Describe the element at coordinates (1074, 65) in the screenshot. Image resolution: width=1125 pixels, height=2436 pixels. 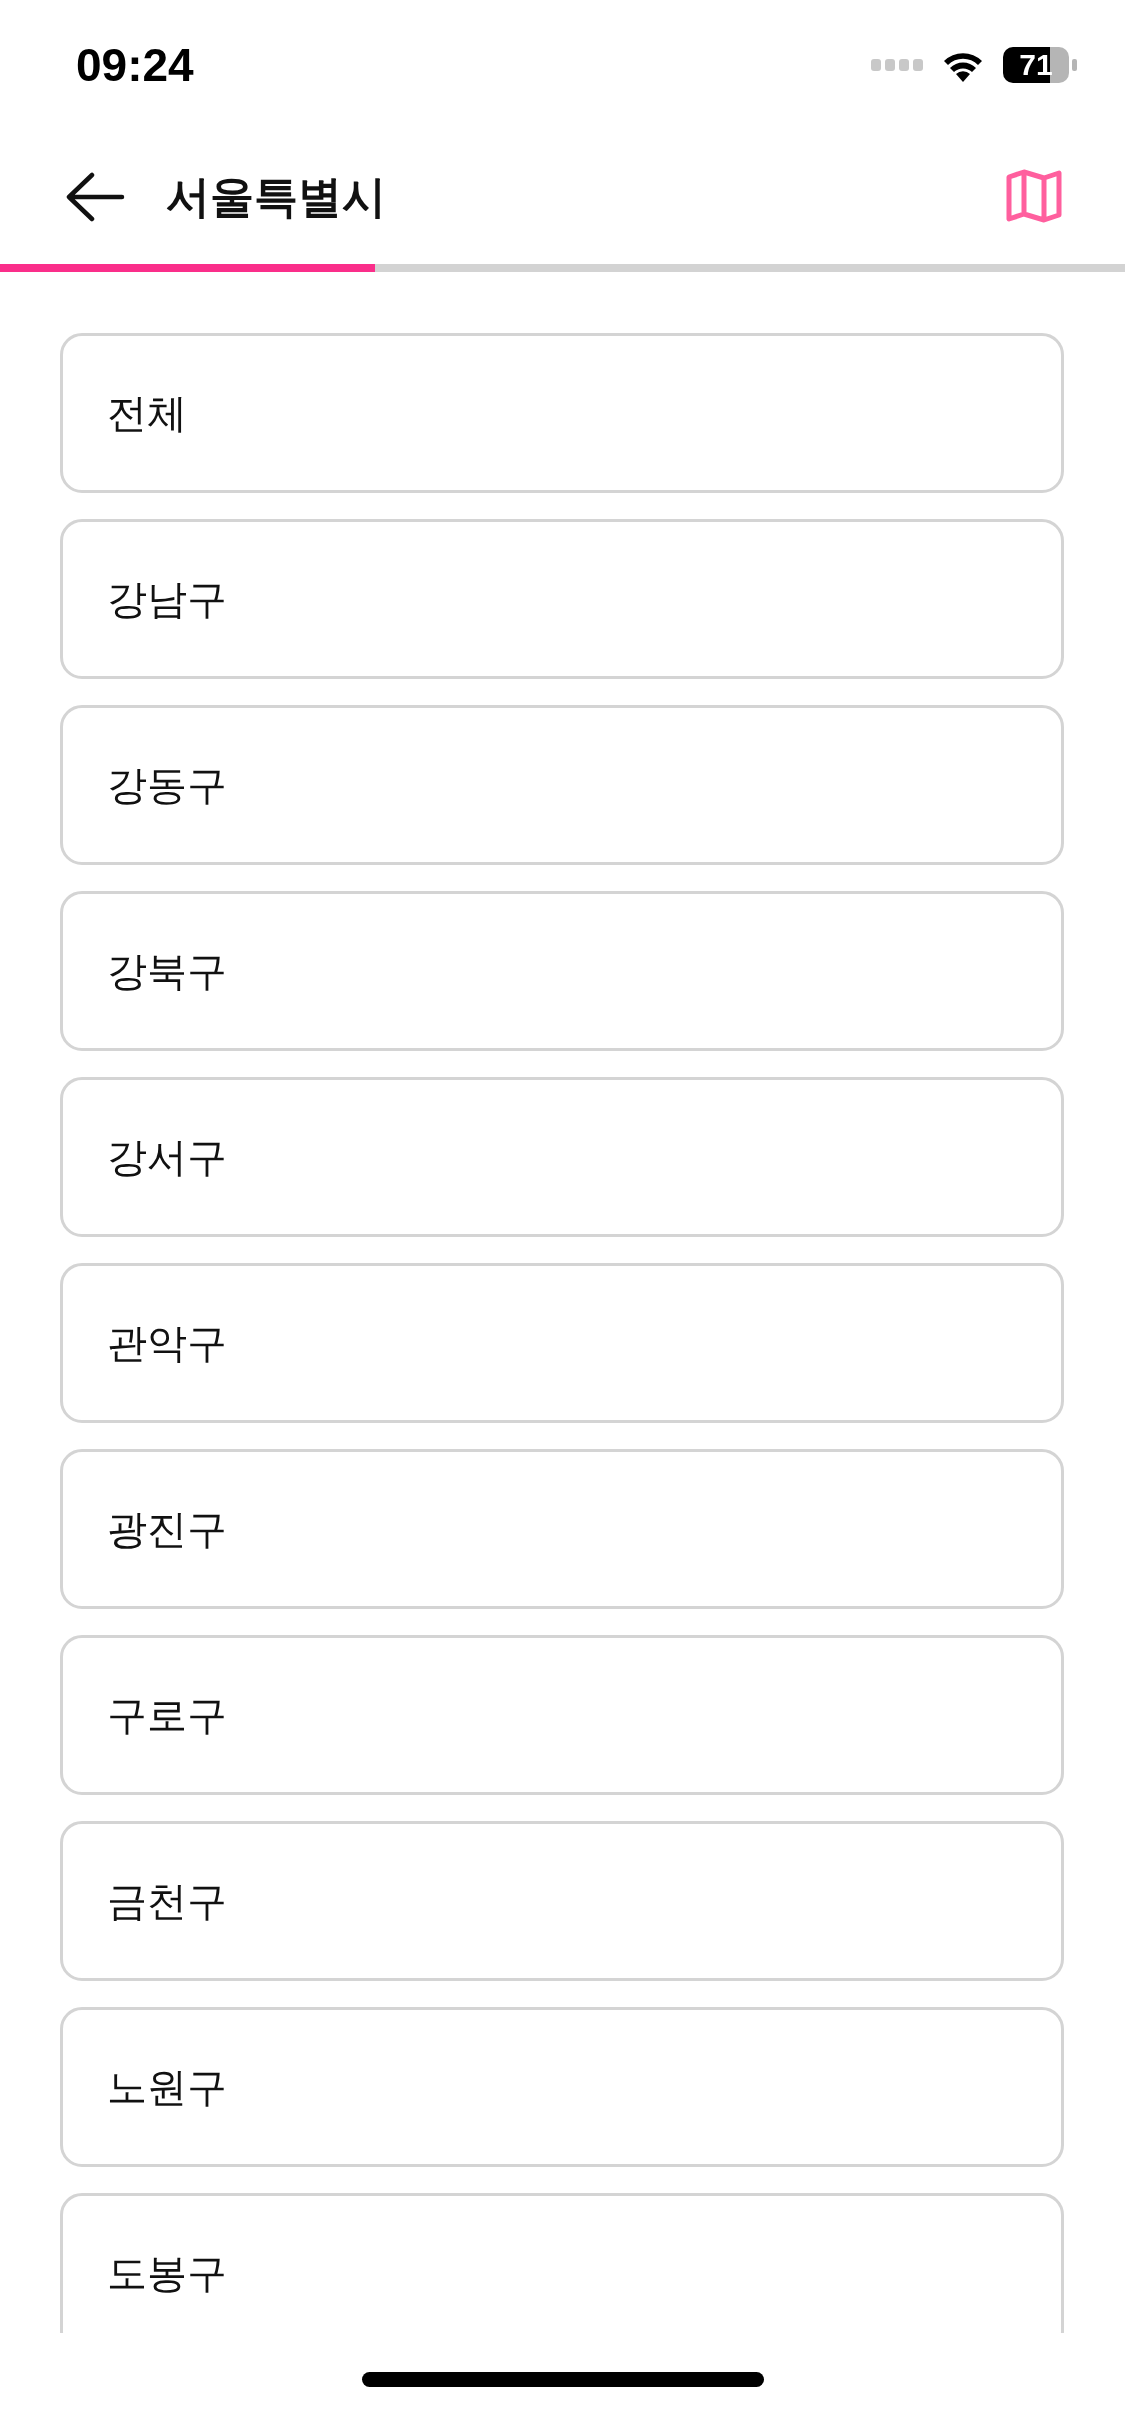
I see `battery-cap-icon` at that location.